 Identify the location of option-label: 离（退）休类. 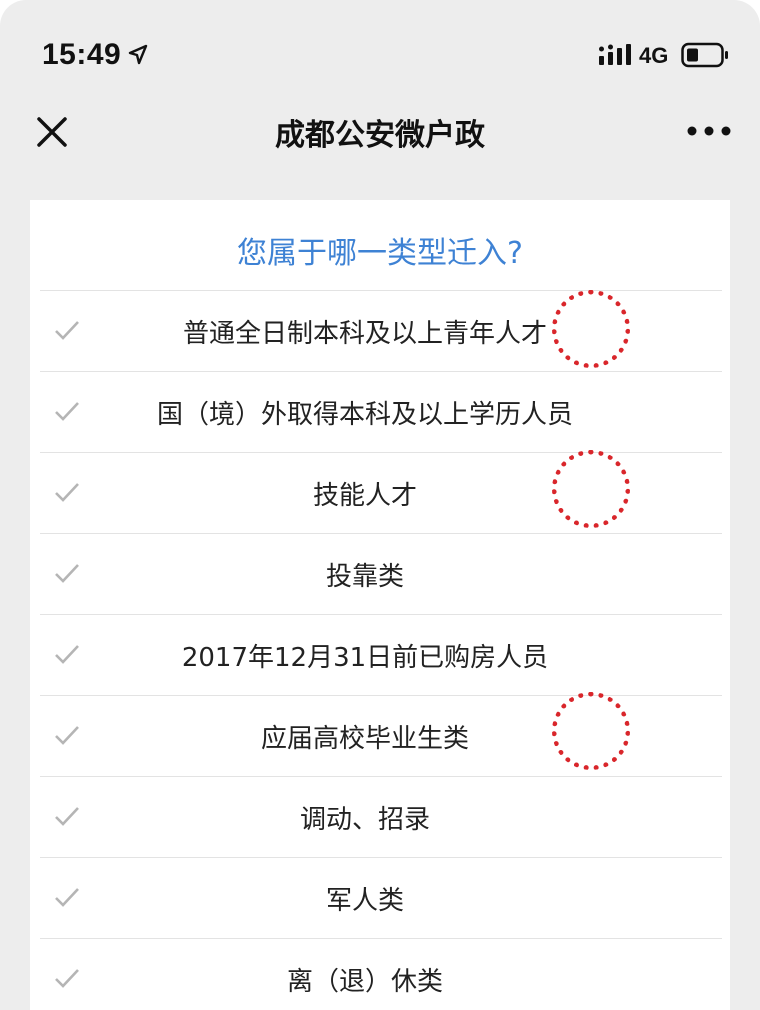
(364, 982).